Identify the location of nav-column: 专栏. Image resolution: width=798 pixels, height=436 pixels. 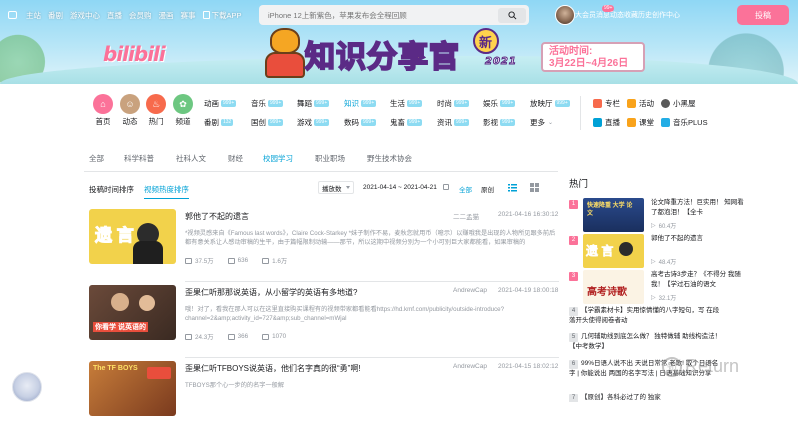
(606, 103).